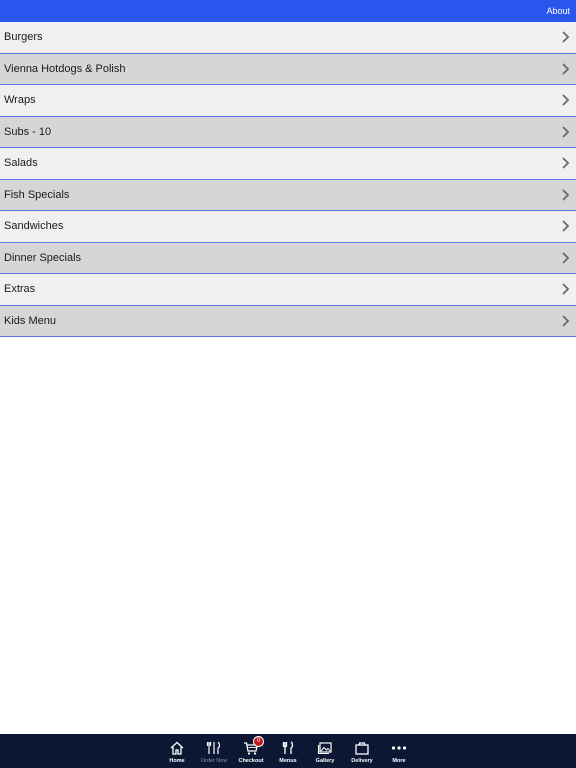 This screenshot has height=768, width=576. Describe the element at coordinates (214, 761) in the screenshot. I see `tab-label: Order Now` at that location.